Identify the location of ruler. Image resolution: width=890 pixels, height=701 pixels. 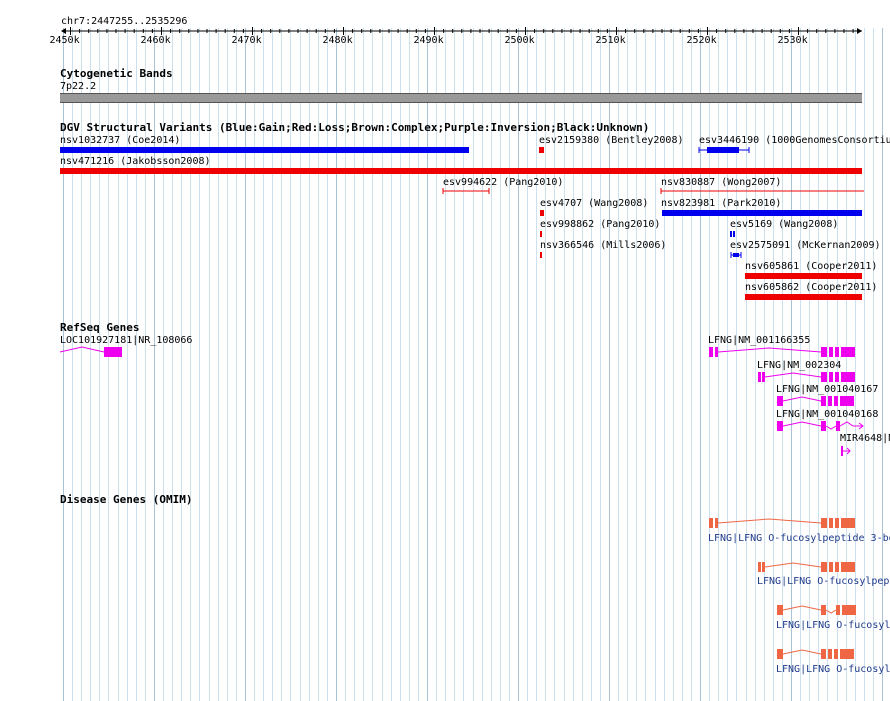
(445, 25).